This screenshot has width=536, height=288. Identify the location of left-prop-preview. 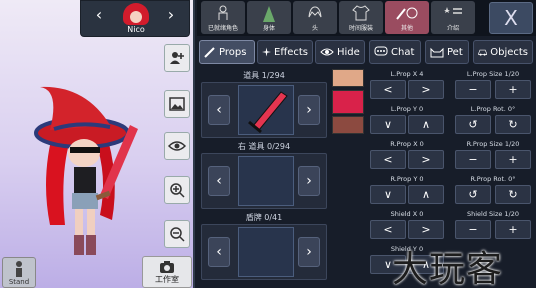
(266, 110).